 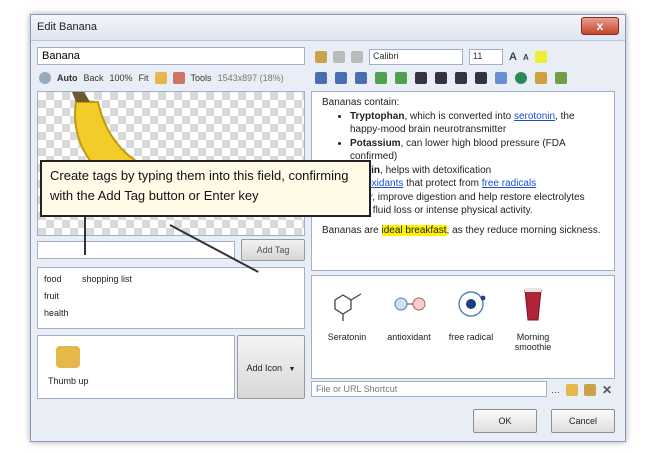 I want to click on image-dimensions: 1543x897 (18%), so click(x=250, y=78).